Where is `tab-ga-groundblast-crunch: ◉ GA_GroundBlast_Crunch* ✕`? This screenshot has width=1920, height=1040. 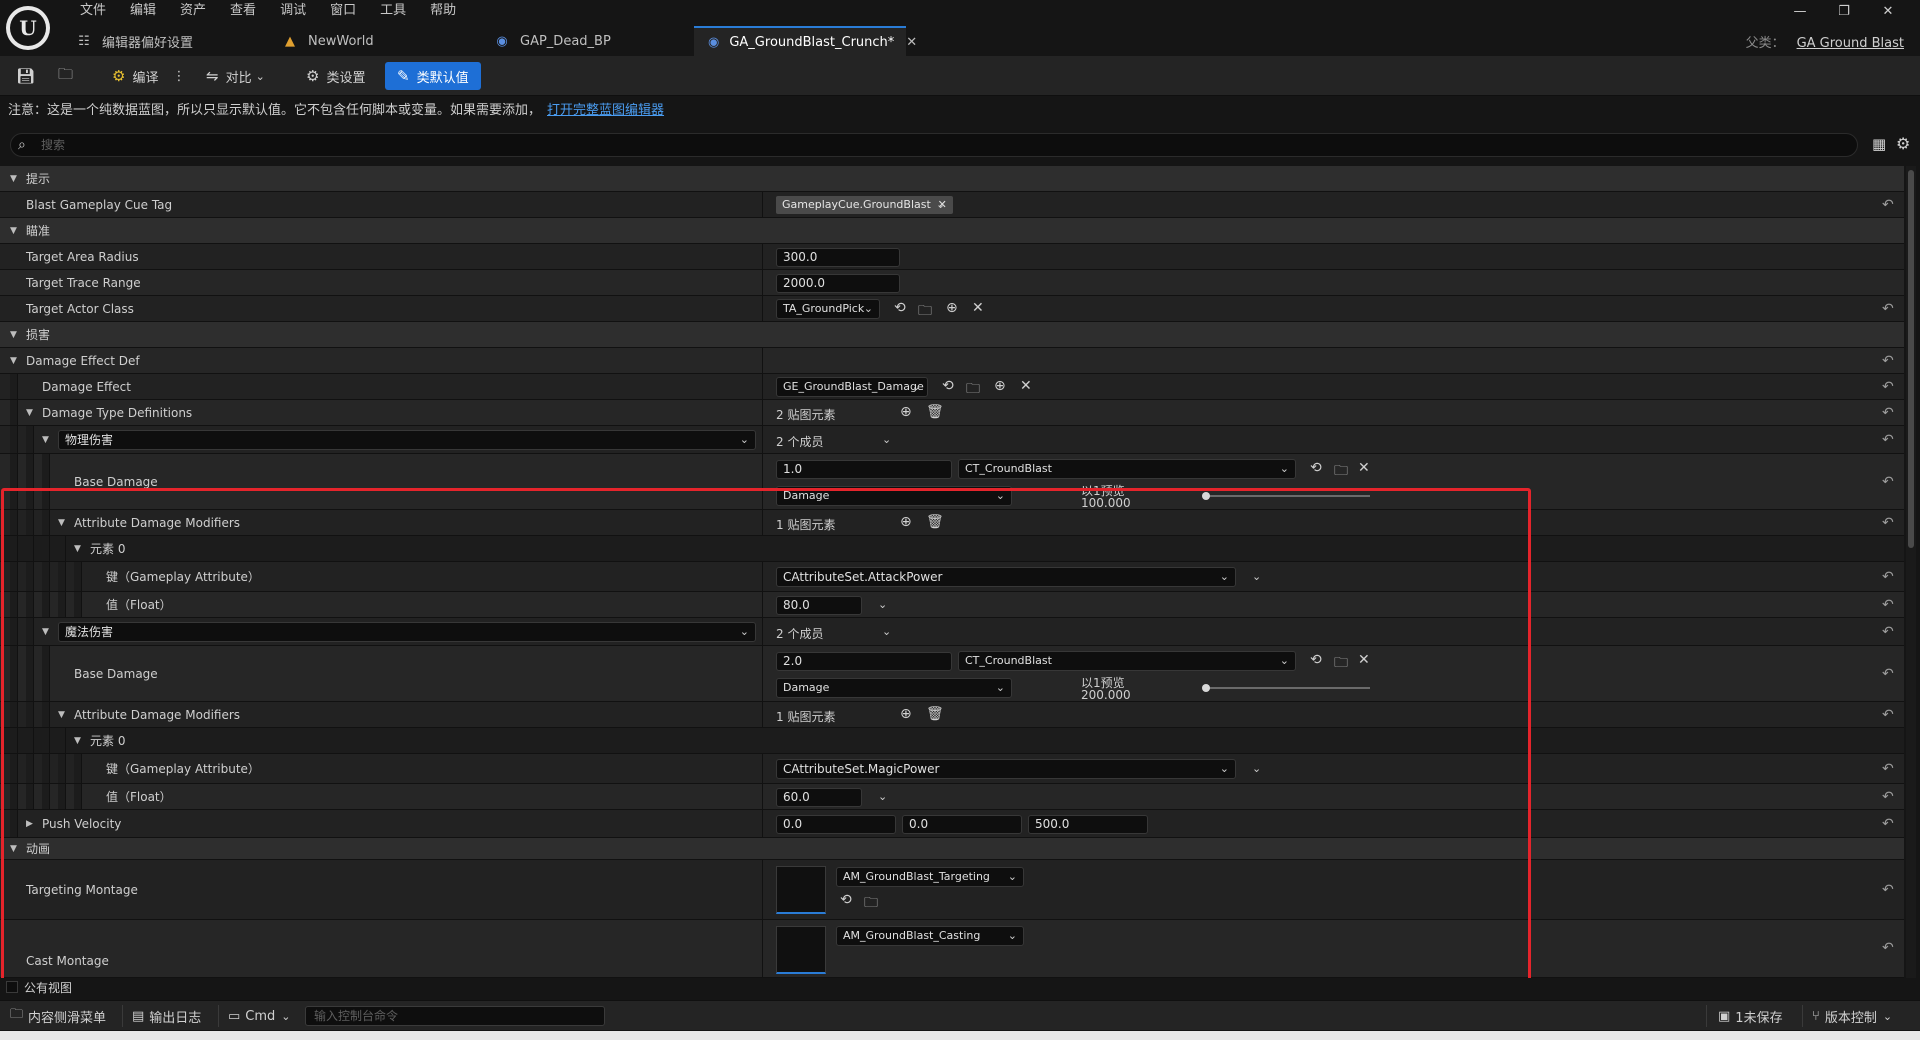 tab-ga-groundblast-crunch: ◉ GA_GroundBlast_Crunch* ✕ is located at coordinates (805, 41).